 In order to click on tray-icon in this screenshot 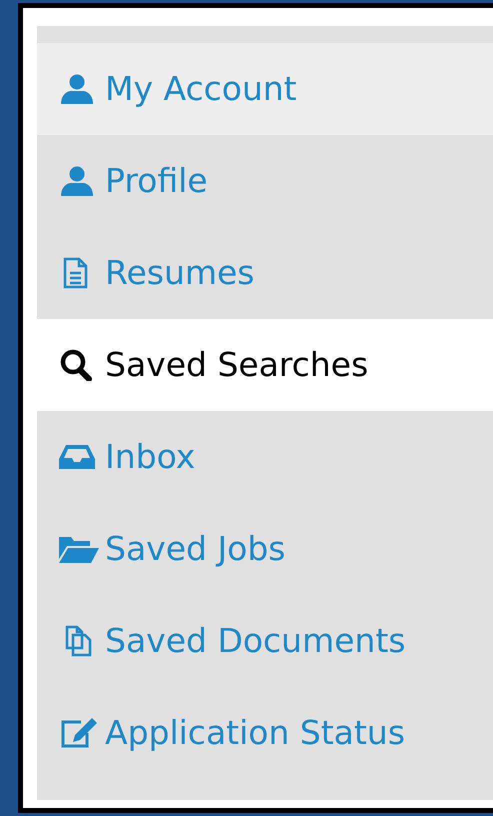, I will do `click(77, 457)`.